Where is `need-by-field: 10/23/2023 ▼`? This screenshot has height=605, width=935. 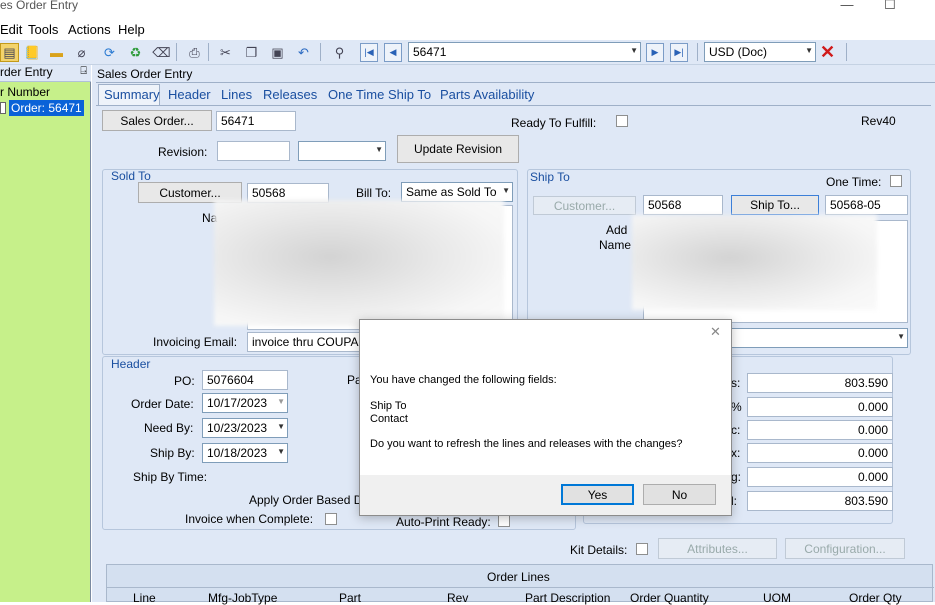 need-by-field: 10/23/2023 ▼ is located at coordinates (245, 428).